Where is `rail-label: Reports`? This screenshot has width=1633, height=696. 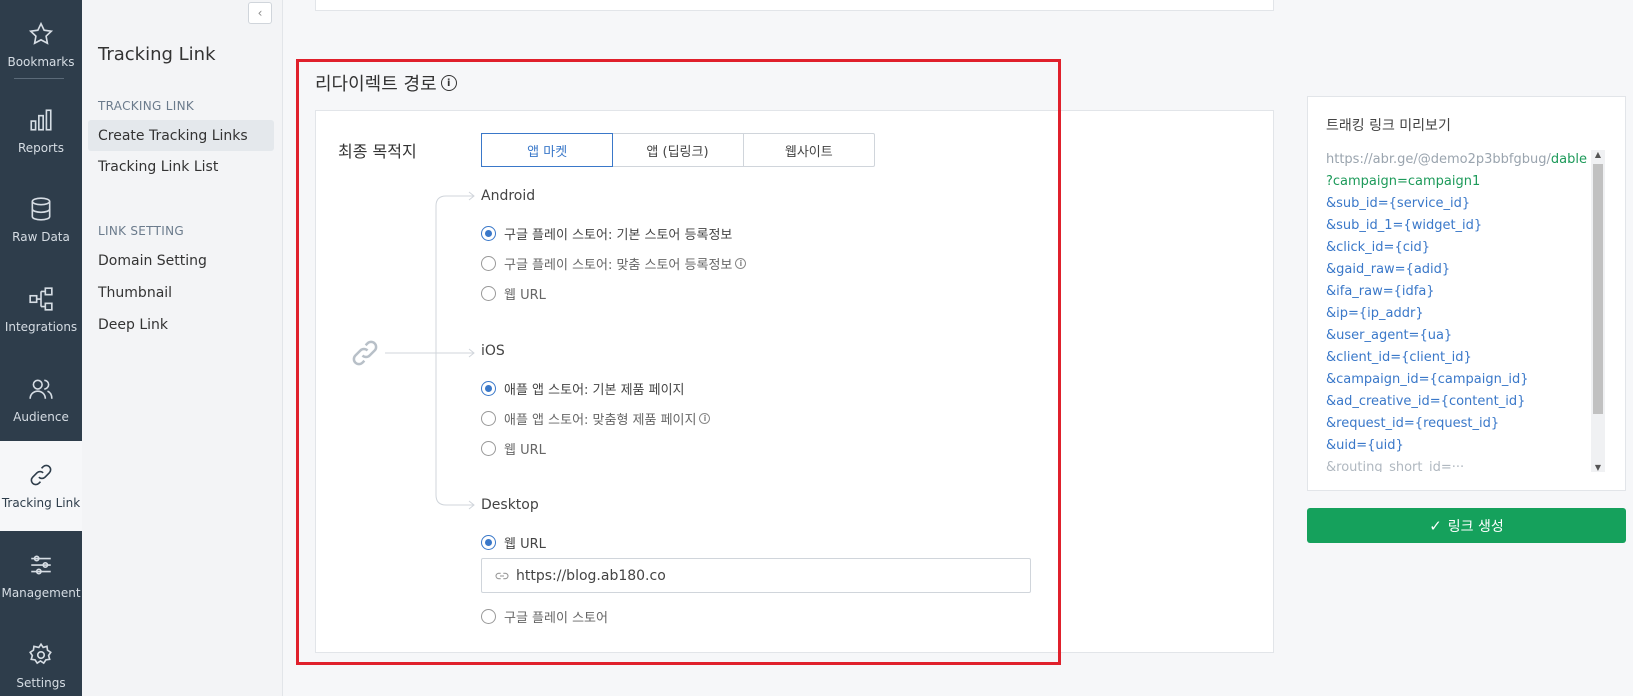 rail-label: Reports is located at coordinates (41, 148).